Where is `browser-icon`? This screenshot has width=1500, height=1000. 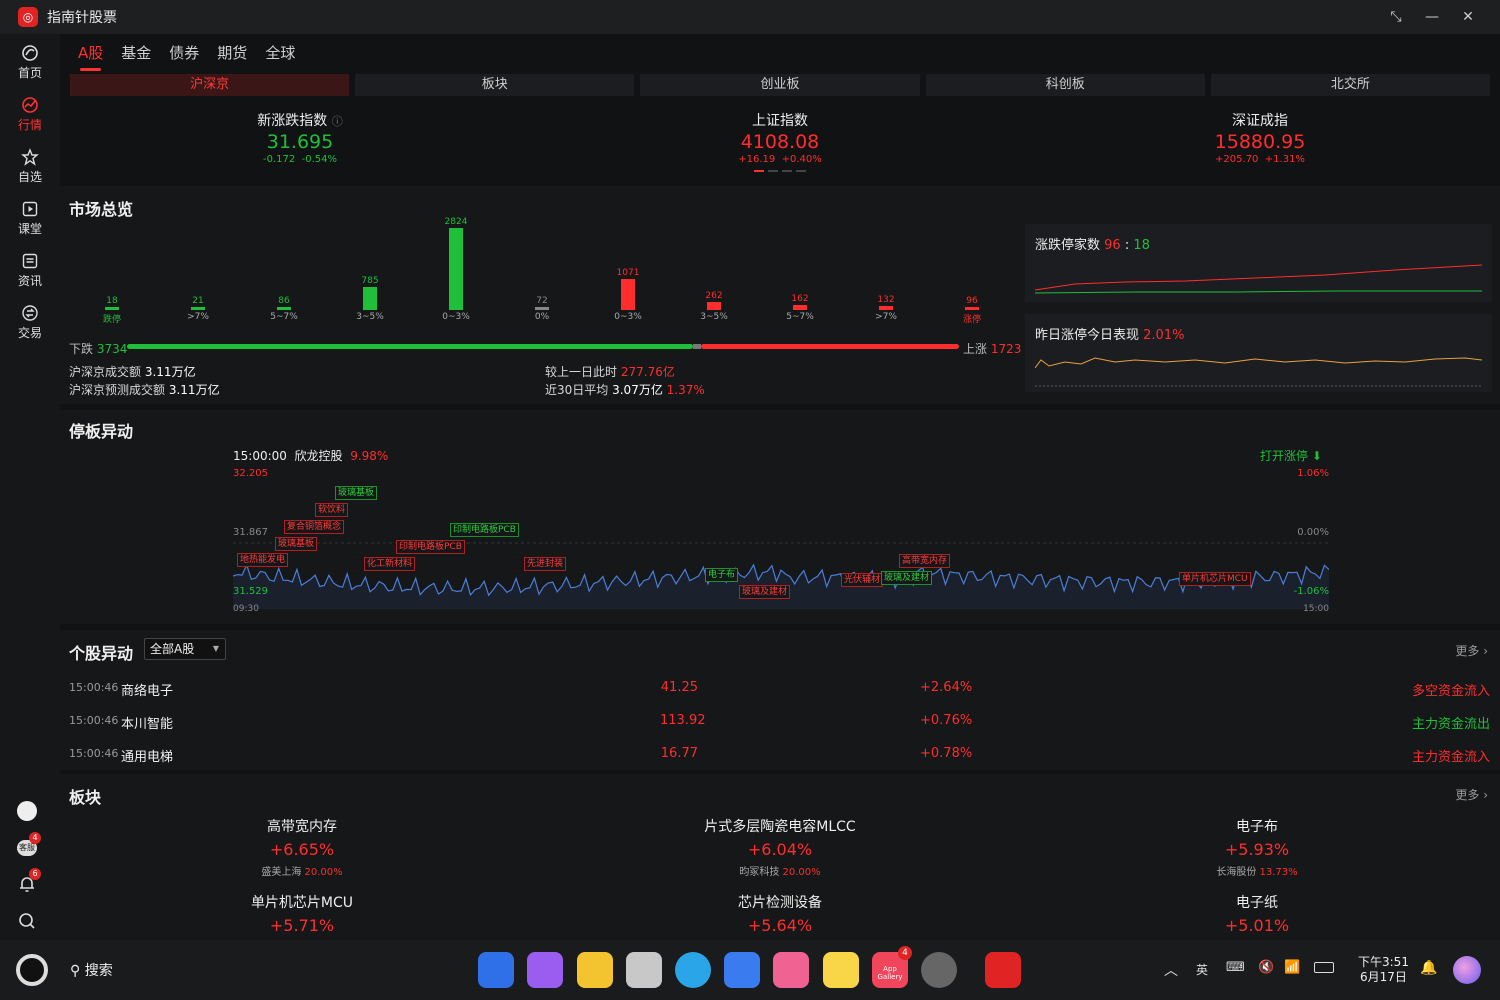
browser-icon is located at coordinates (693, 970).